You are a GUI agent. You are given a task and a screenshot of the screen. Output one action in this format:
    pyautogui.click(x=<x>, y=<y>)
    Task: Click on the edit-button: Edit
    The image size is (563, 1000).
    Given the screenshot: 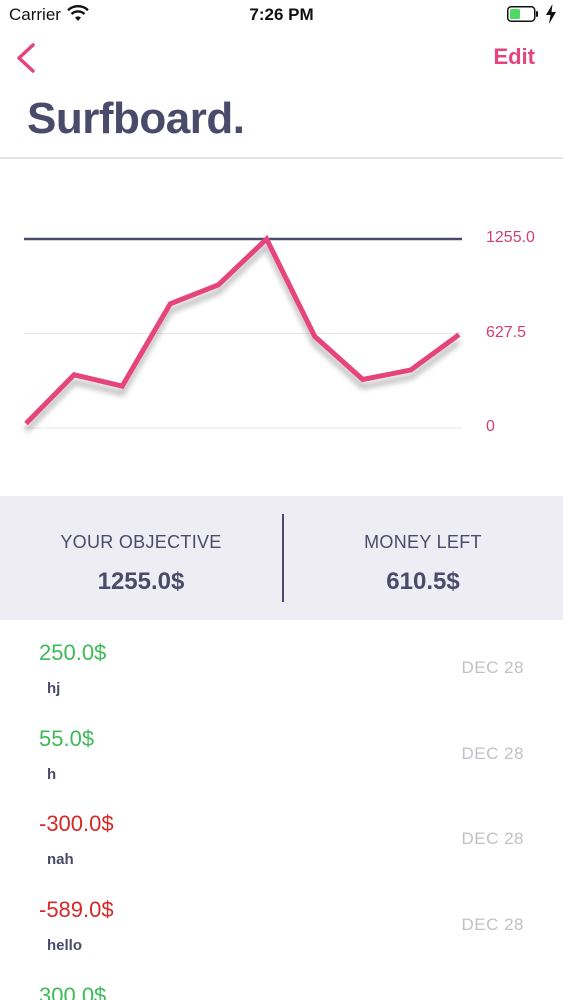 What is the action you would take?
    pyautogui.click(x=514, y=57)
    